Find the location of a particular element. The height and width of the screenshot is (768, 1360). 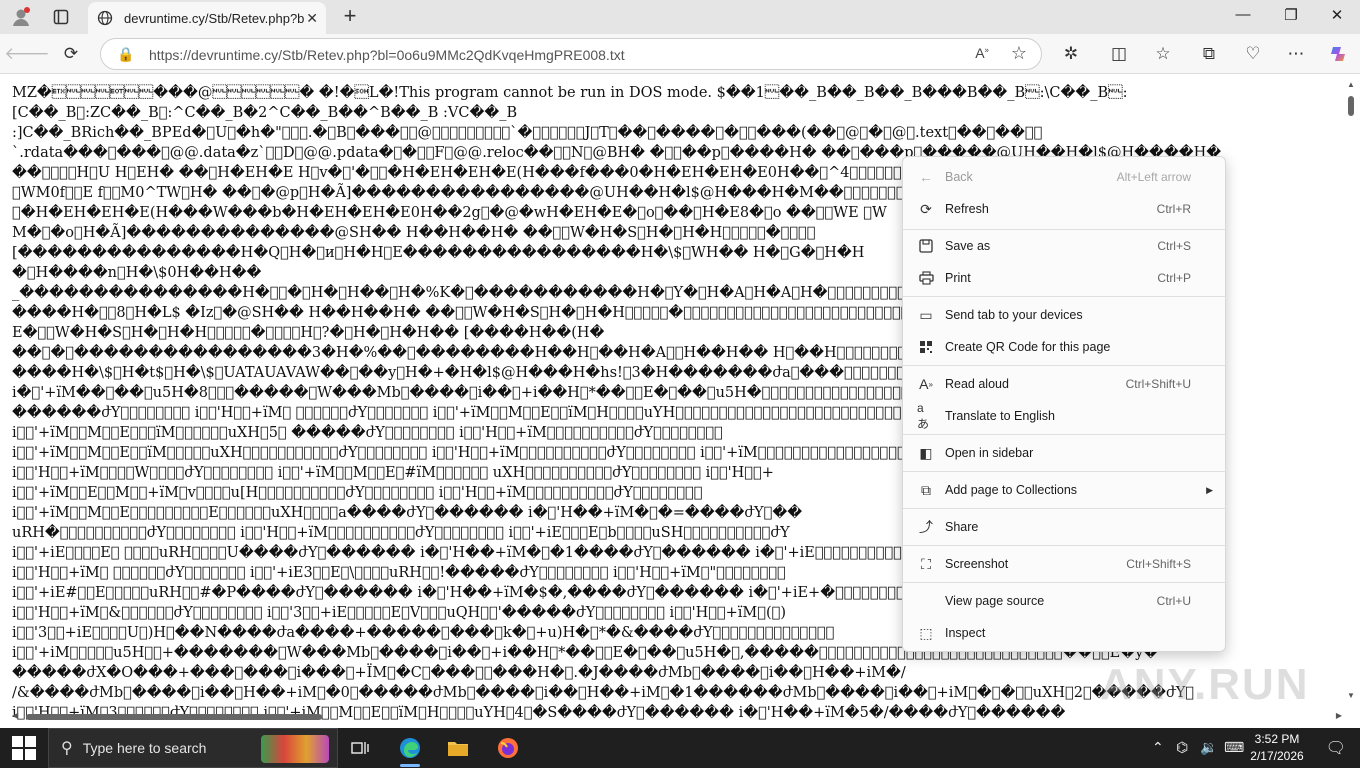

menu-item-print: Print Ctrl+P is located at coordinates (1065, 278).